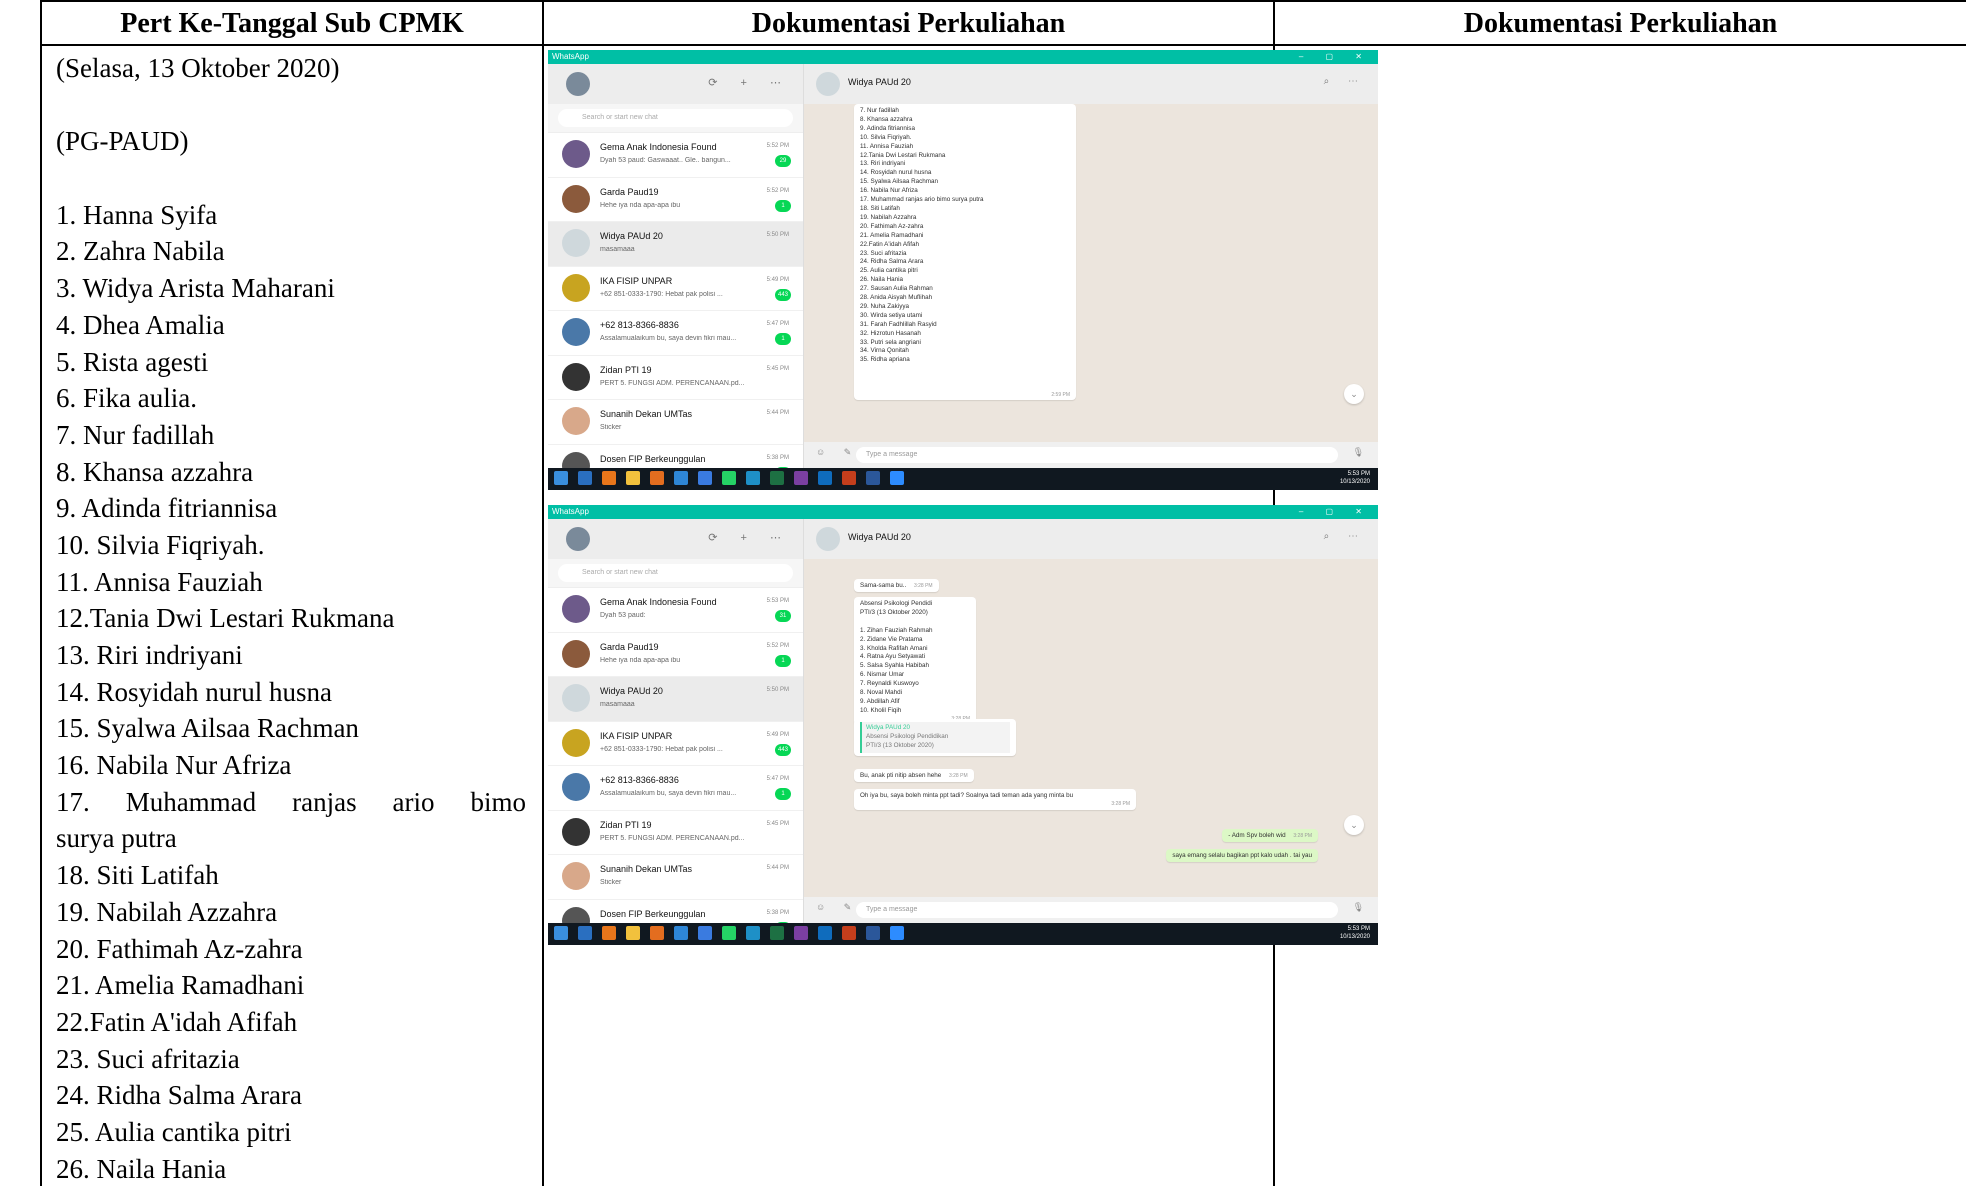 The image size is (1966, 1187). I want to click on name-17-word: ranjas, so click(324, 801).